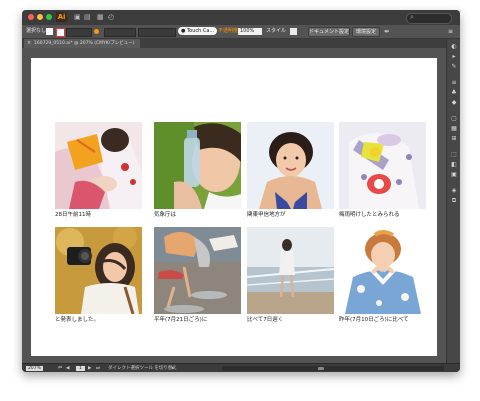  What do you see at coordinates (241, 18) in the screenshot?
I see `title-bar: Ai ▣ ▤ ▦ ◴ ⌕` at bounding box center [241, 18].